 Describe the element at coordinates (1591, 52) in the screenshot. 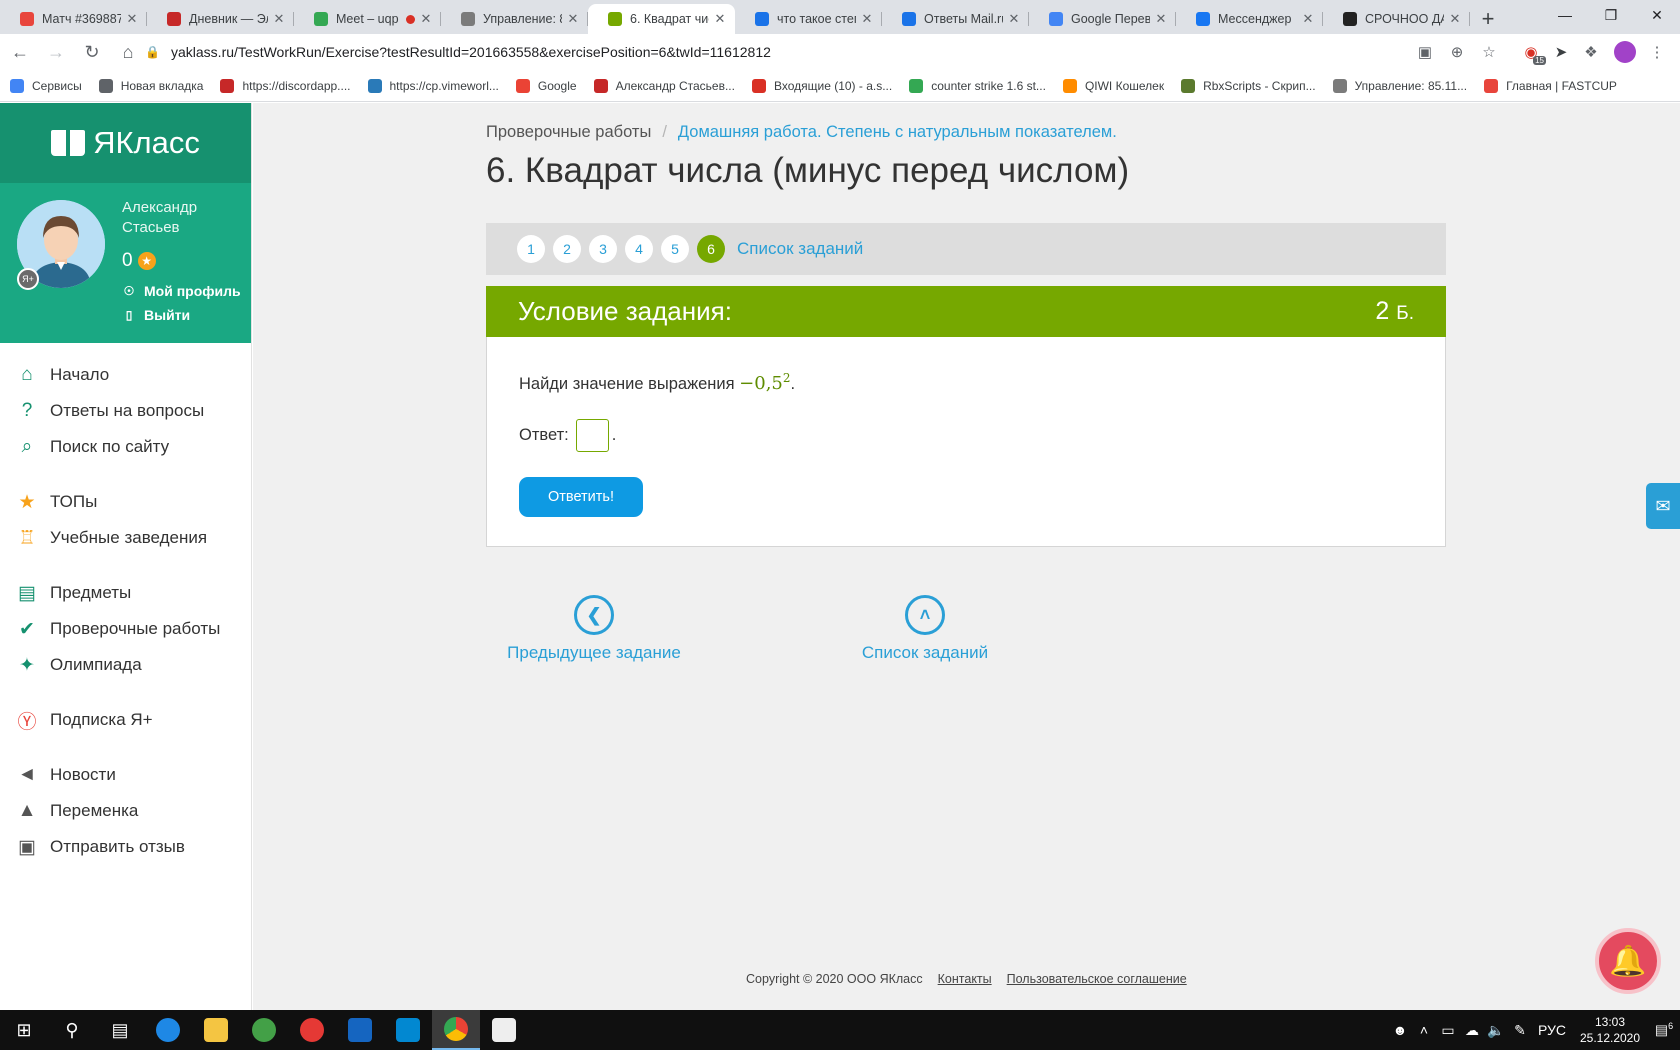

I see `puzzle-icon: ❖` at that location.